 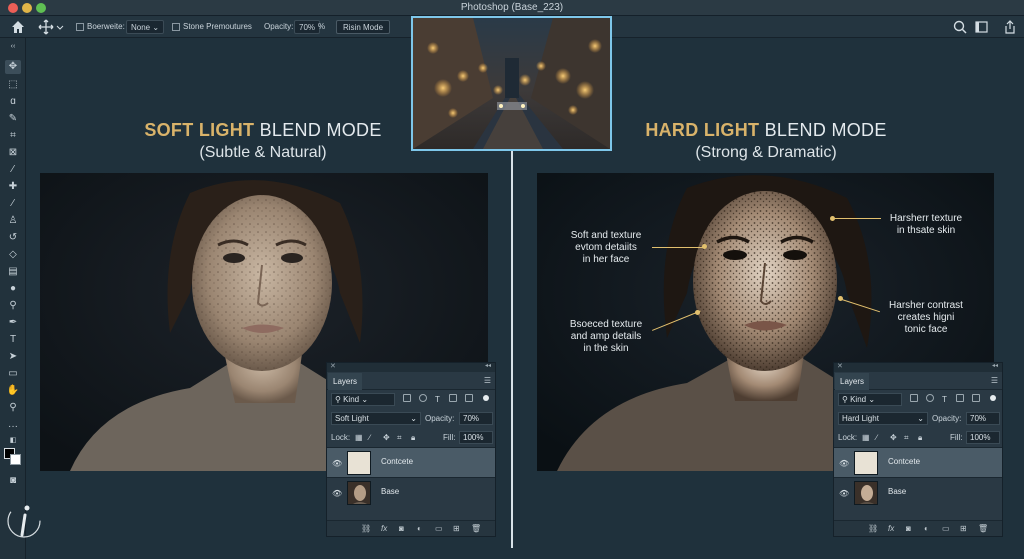 I want to click on collapse-toolbar-icon: ‹‹, so click(x=13, y=47).